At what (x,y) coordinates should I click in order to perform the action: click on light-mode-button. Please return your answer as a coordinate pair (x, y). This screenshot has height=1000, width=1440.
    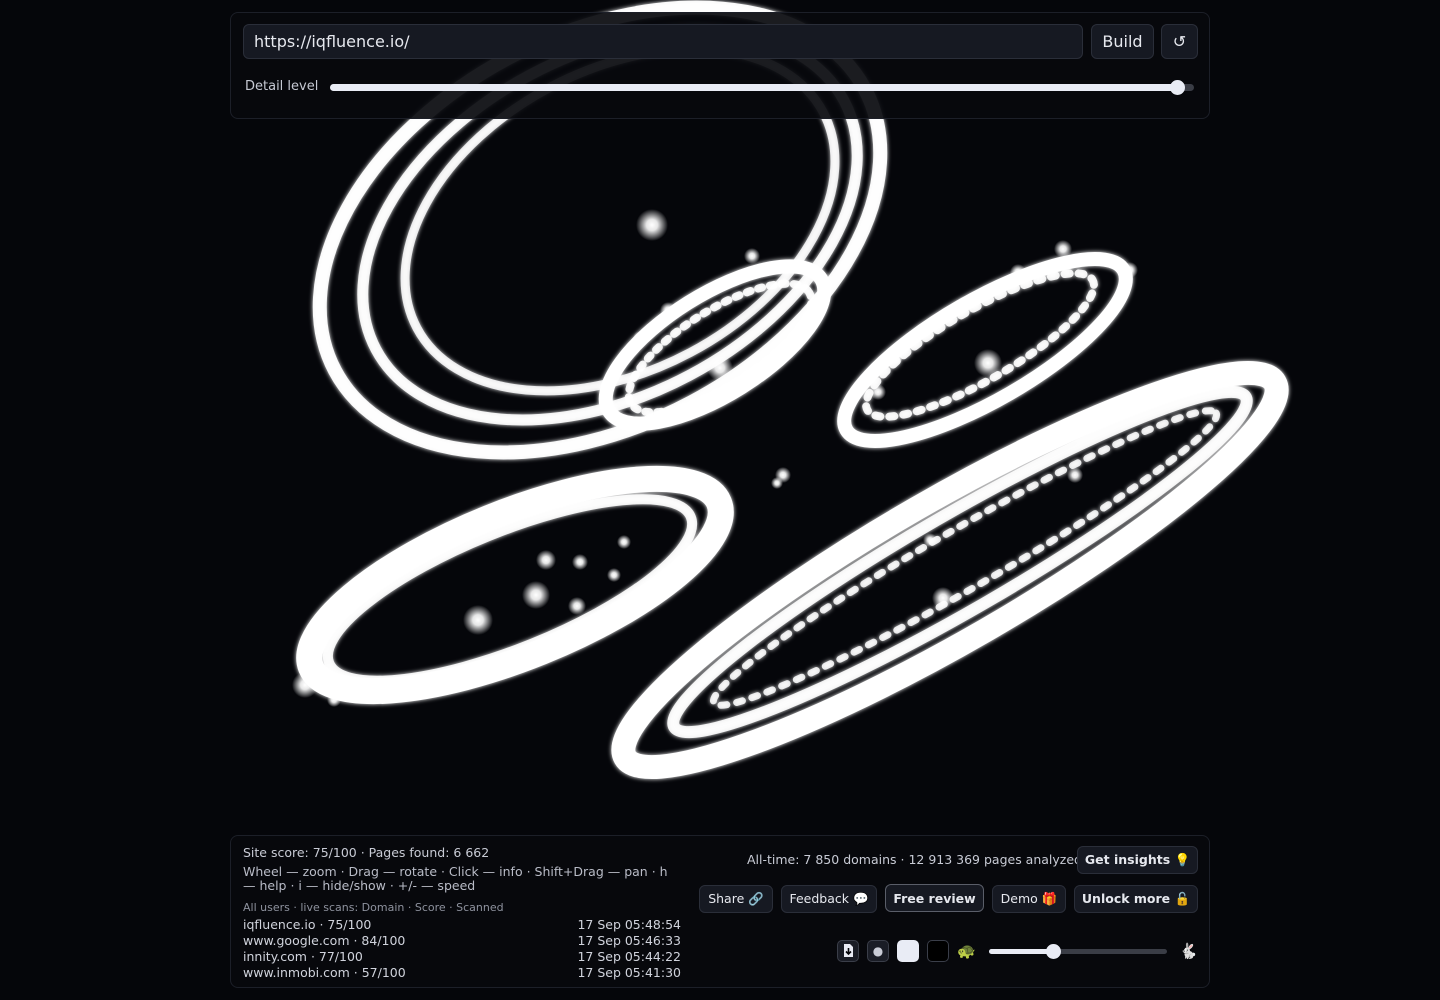
    Looking at the image, I should click on (908, 951).